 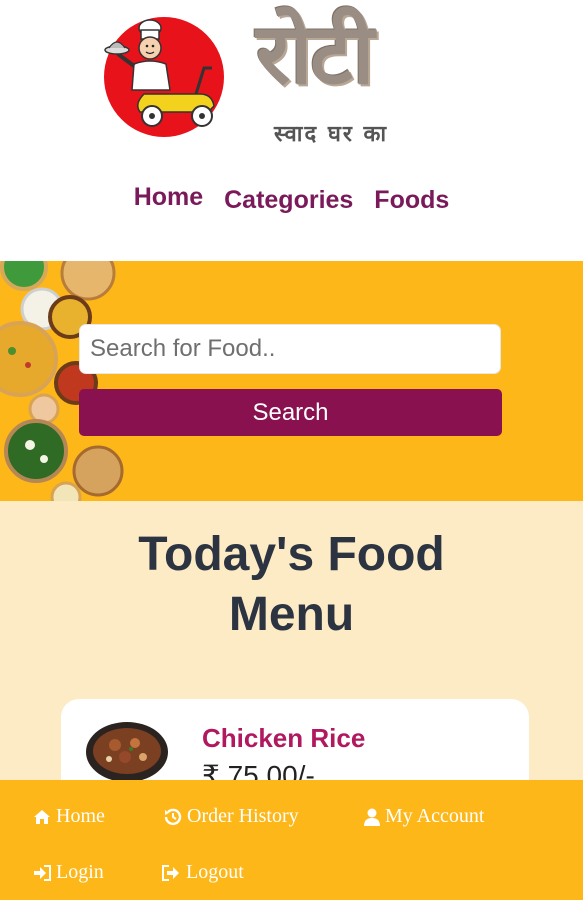 I want to click on food-item-name: Chicken Rice, so click(x=284, y=738).